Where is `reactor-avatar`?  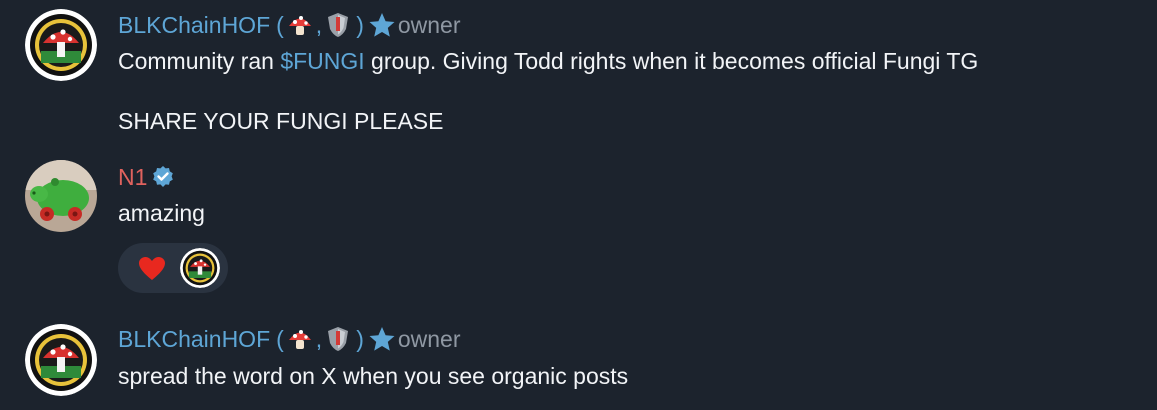
reactor-avatar is located at coordinates (200, 268).